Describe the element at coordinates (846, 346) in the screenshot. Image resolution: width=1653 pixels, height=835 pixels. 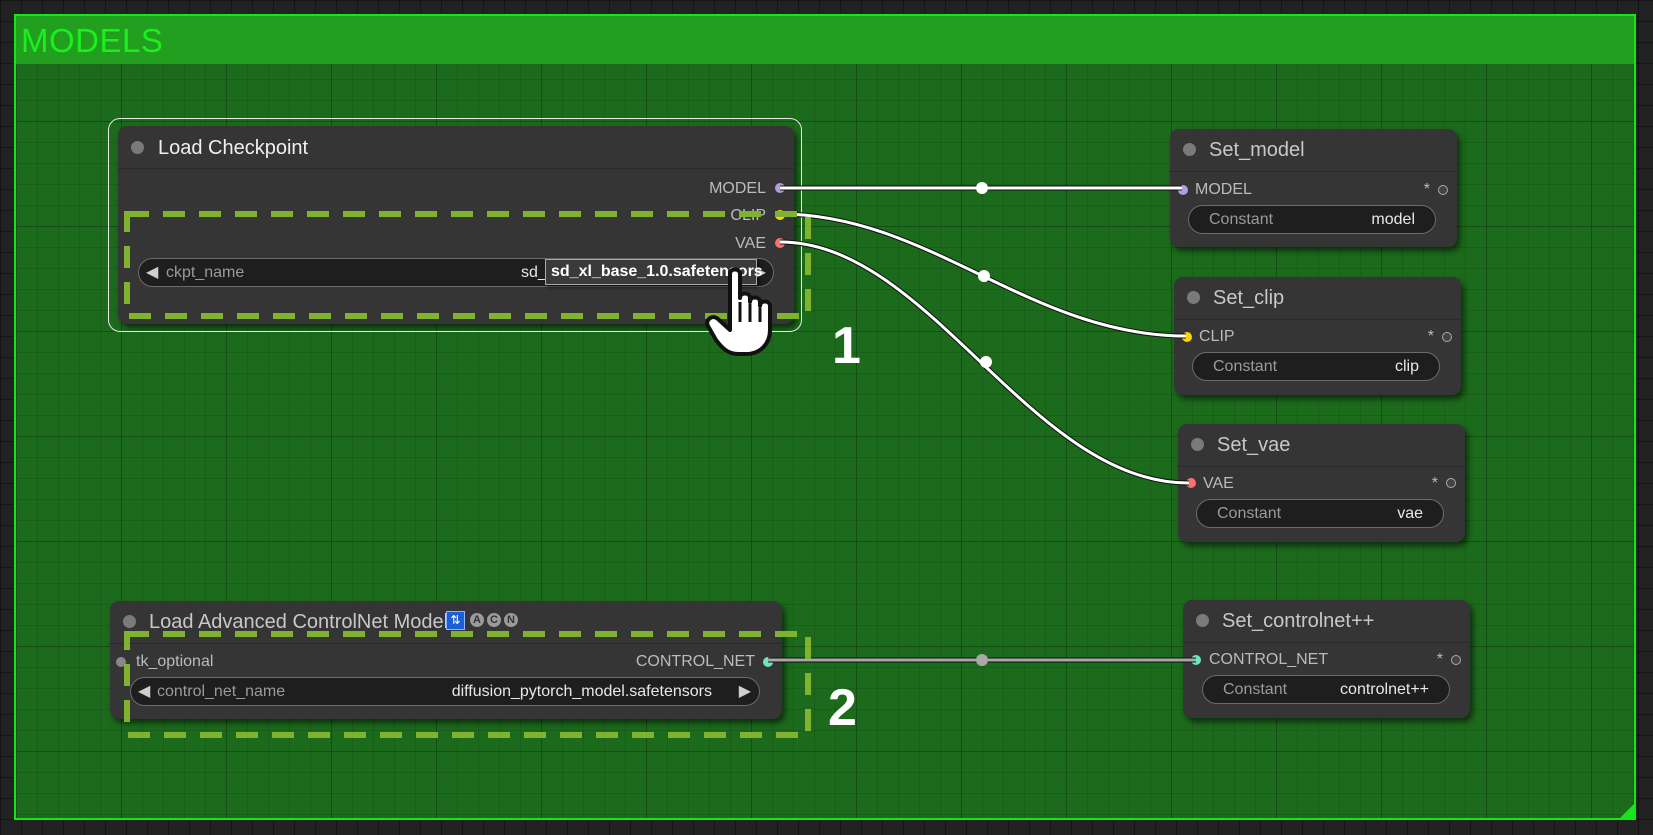
I see `annotation-1: 1` at that location.